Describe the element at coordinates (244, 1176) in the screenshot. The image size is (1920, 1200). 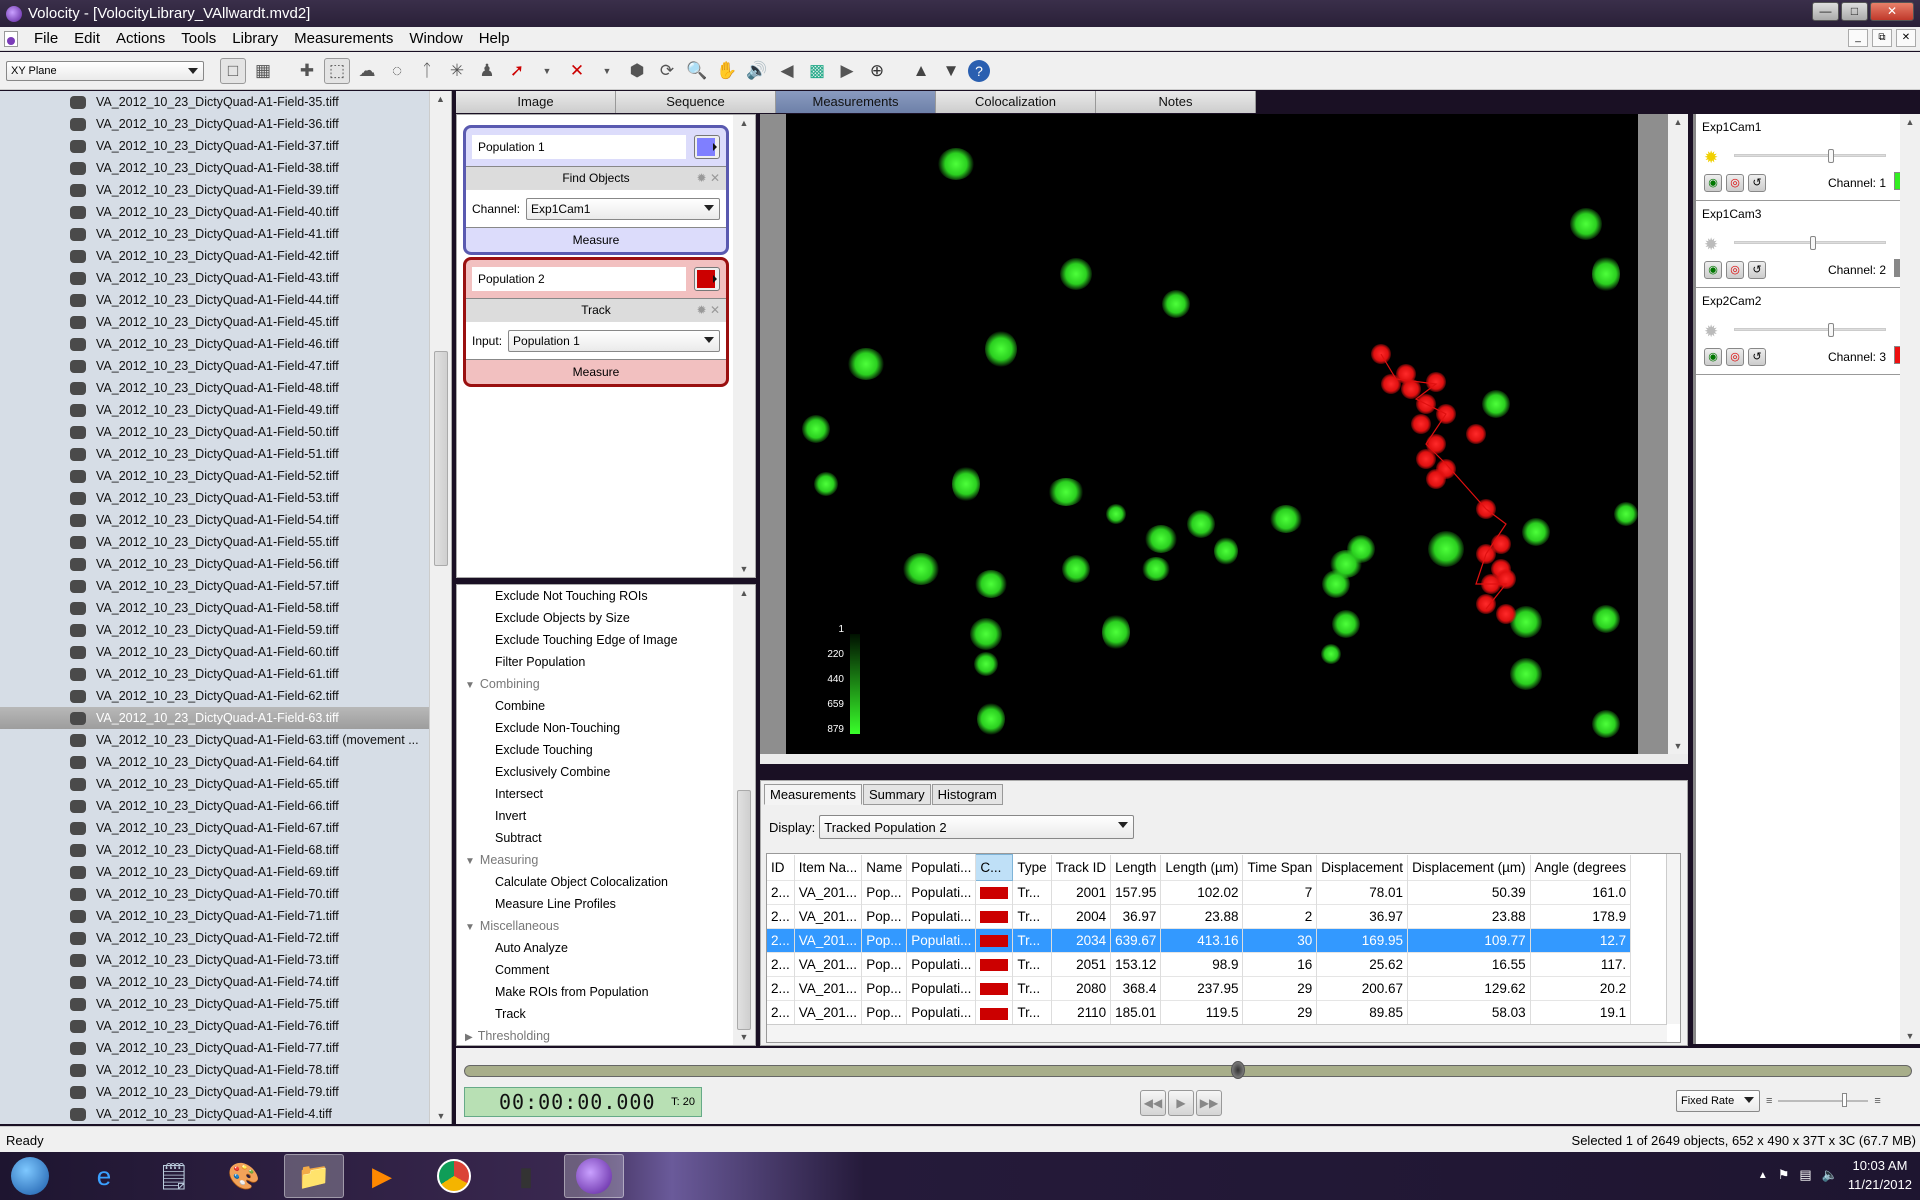
I see `paint-icon: 🎨` at that location.